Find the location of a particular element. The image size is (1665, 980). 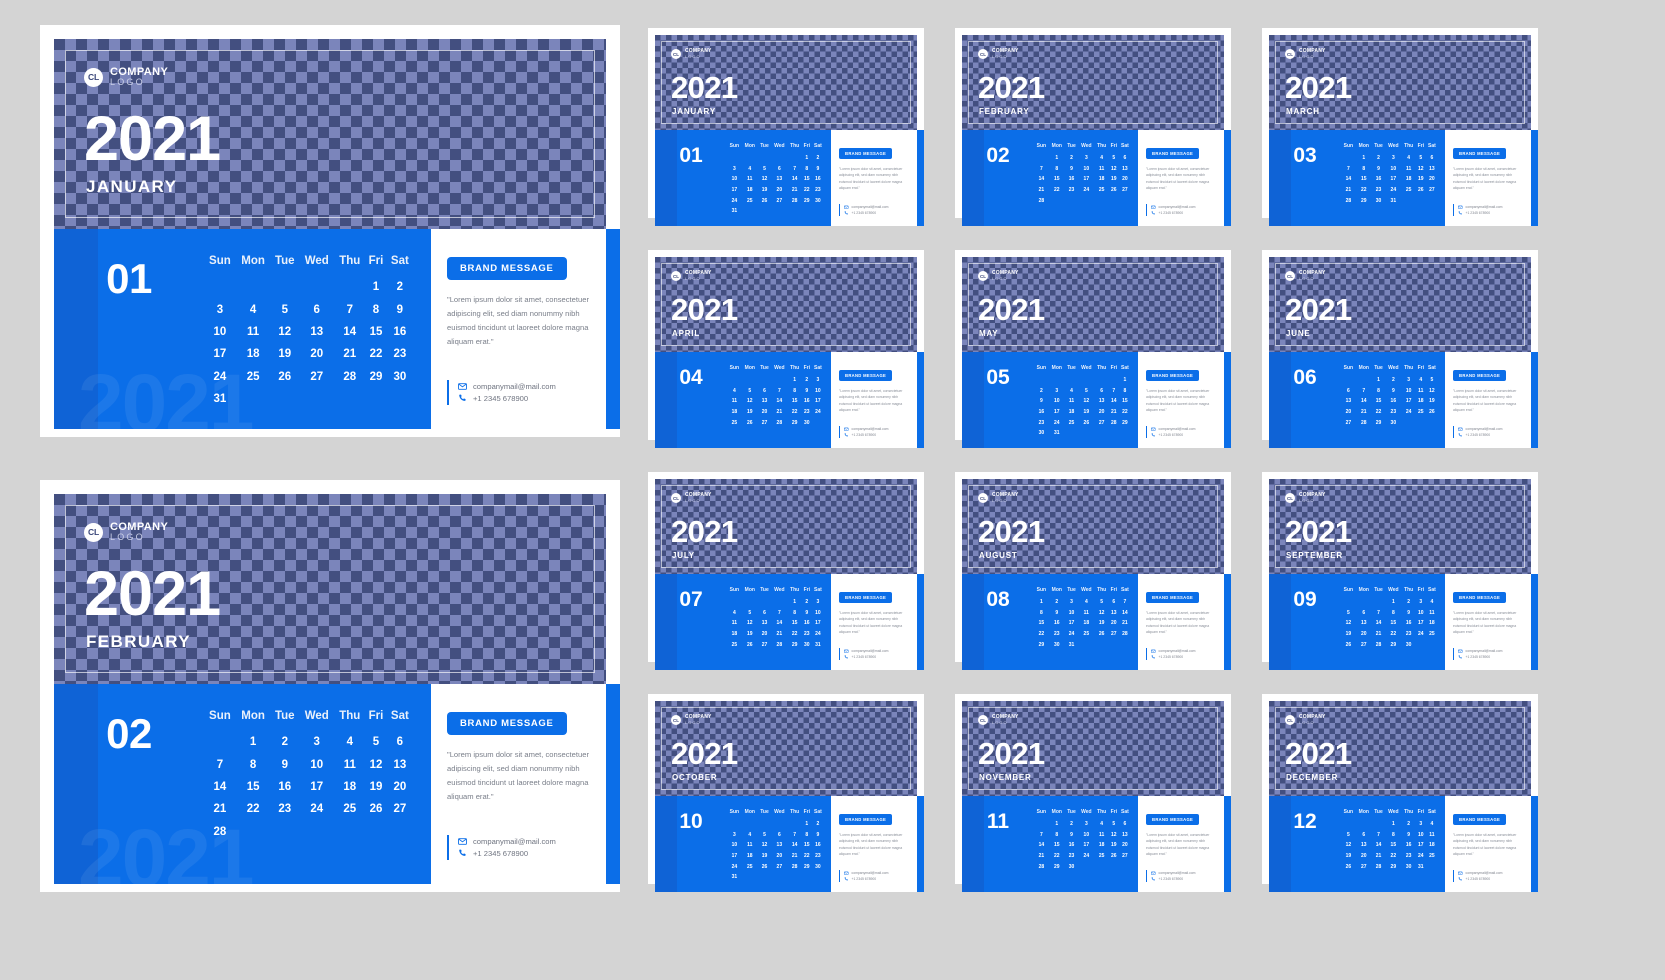

calendar-day-cell: 12 is located at coordinates (376, 764).